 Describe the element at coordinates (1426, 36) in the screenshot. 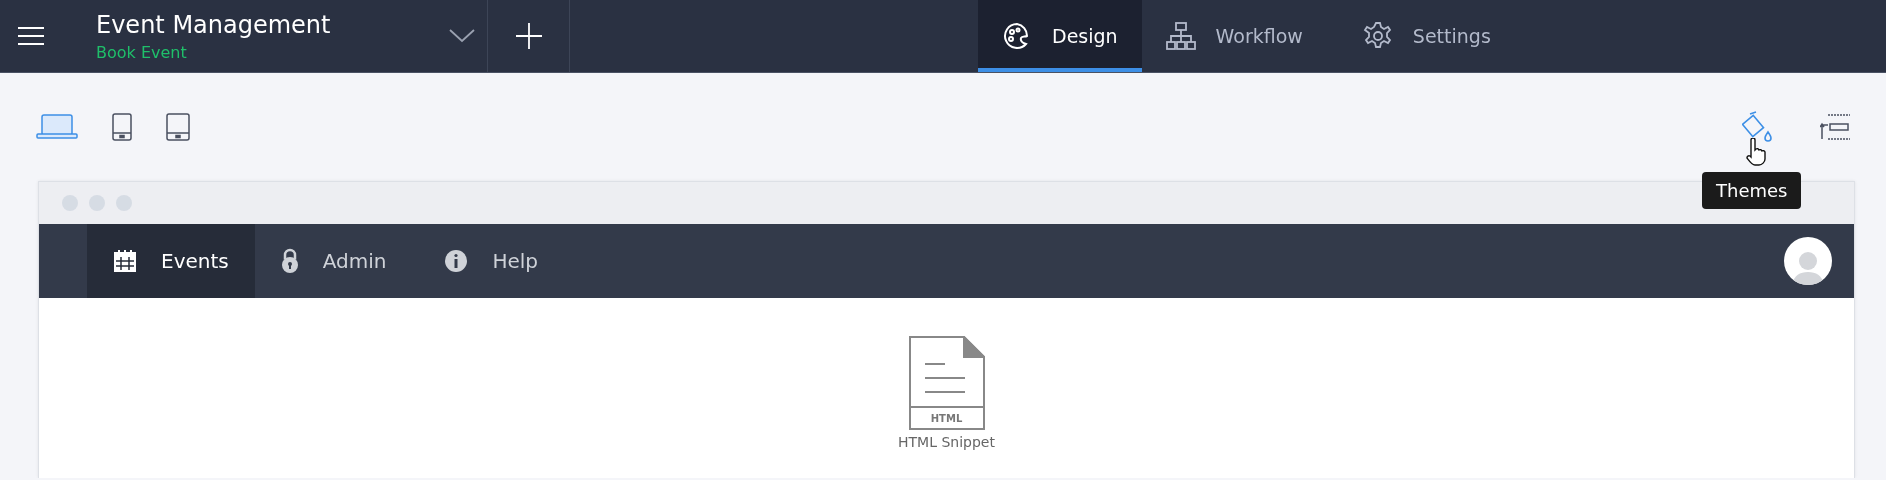

I see `nav-tab: Settings` at that location.